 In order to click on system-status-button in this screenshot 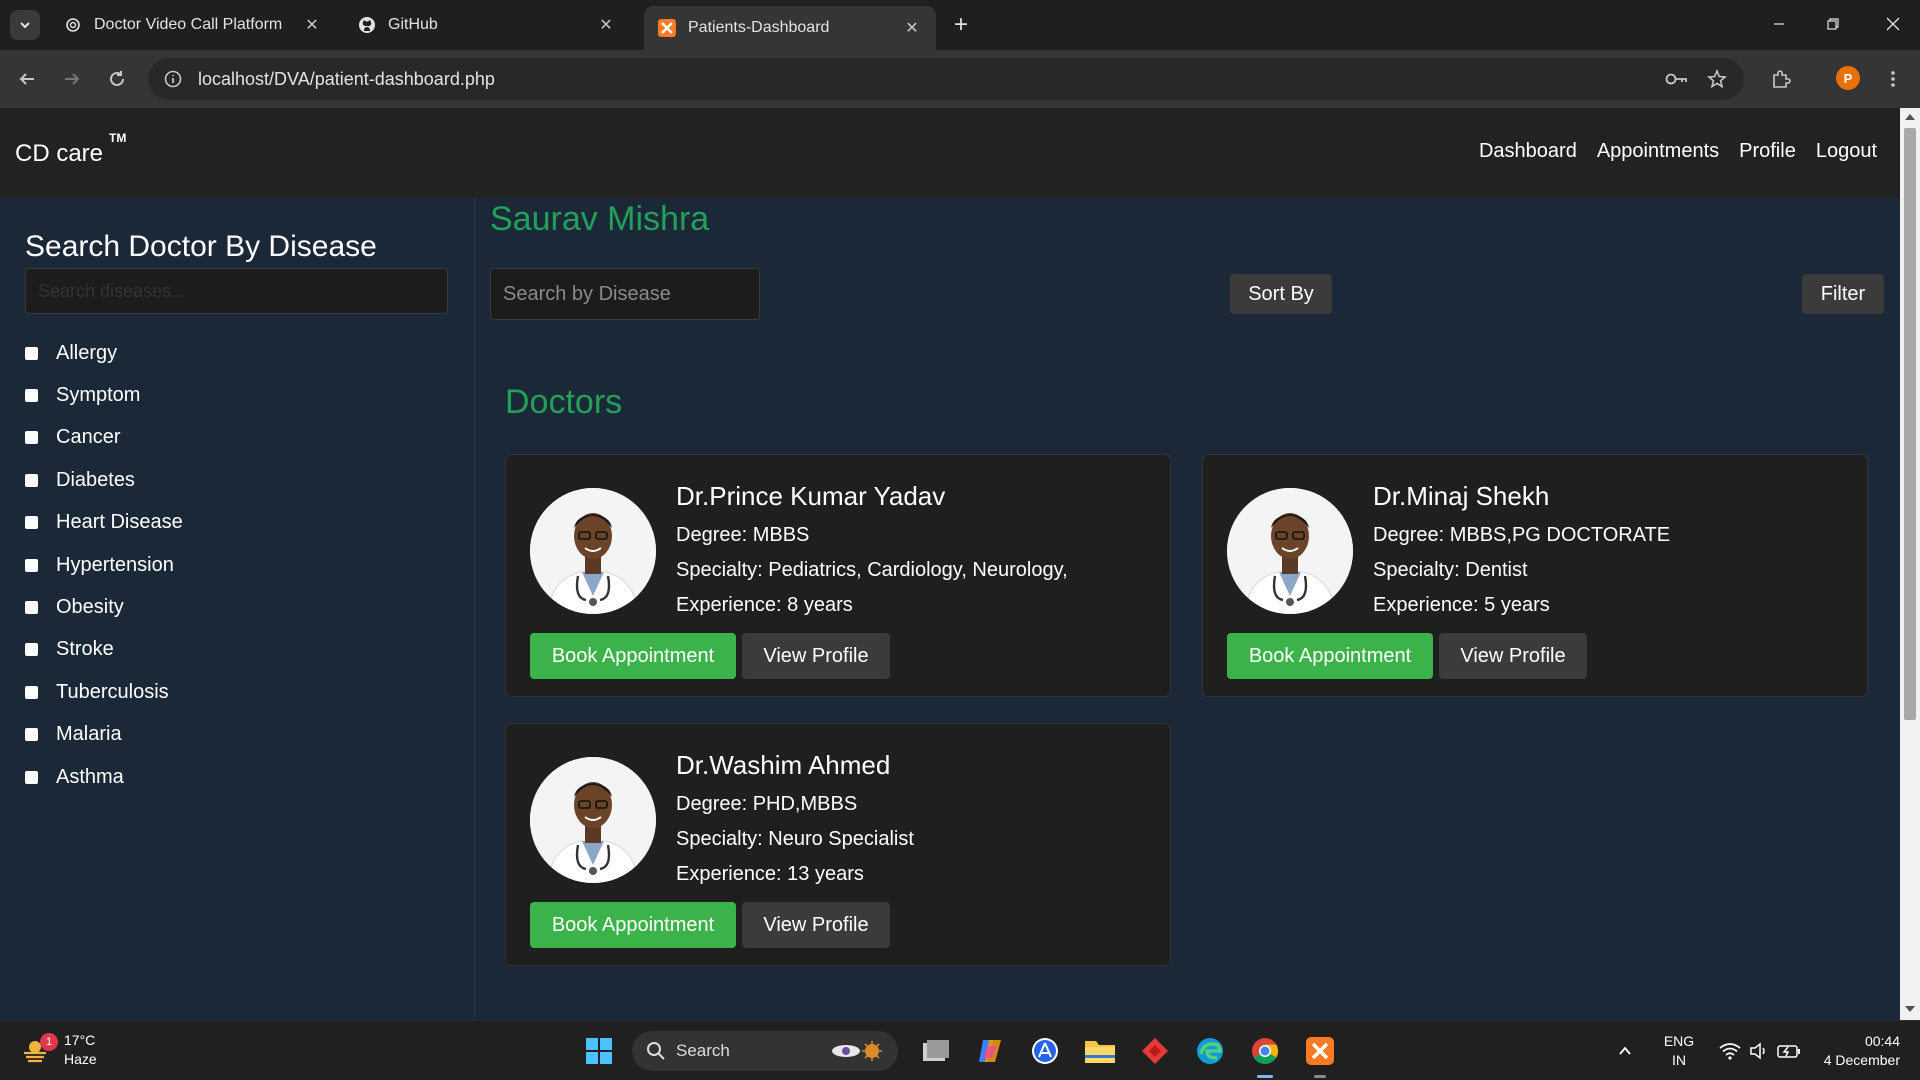, I will do `click(1760, 1051)`.